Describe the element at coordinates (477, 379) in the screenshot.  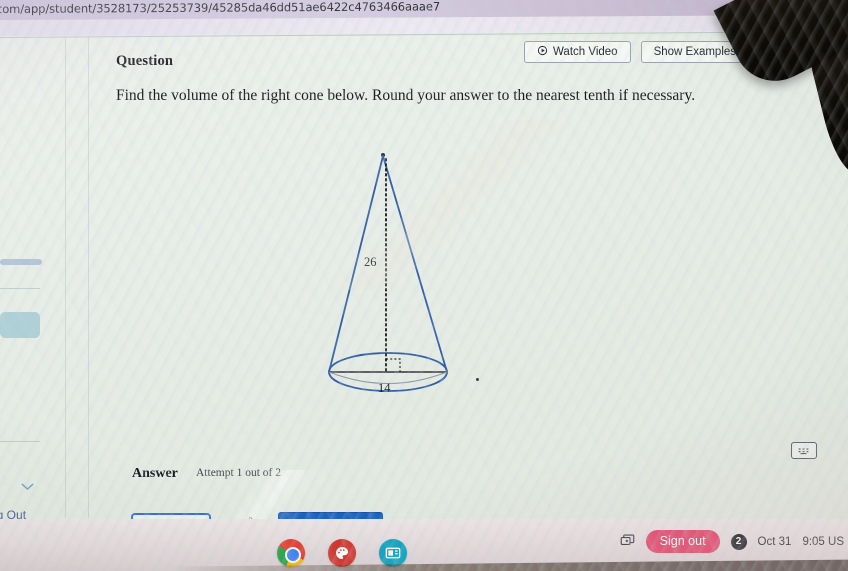
I see `stray-mark` at that location.